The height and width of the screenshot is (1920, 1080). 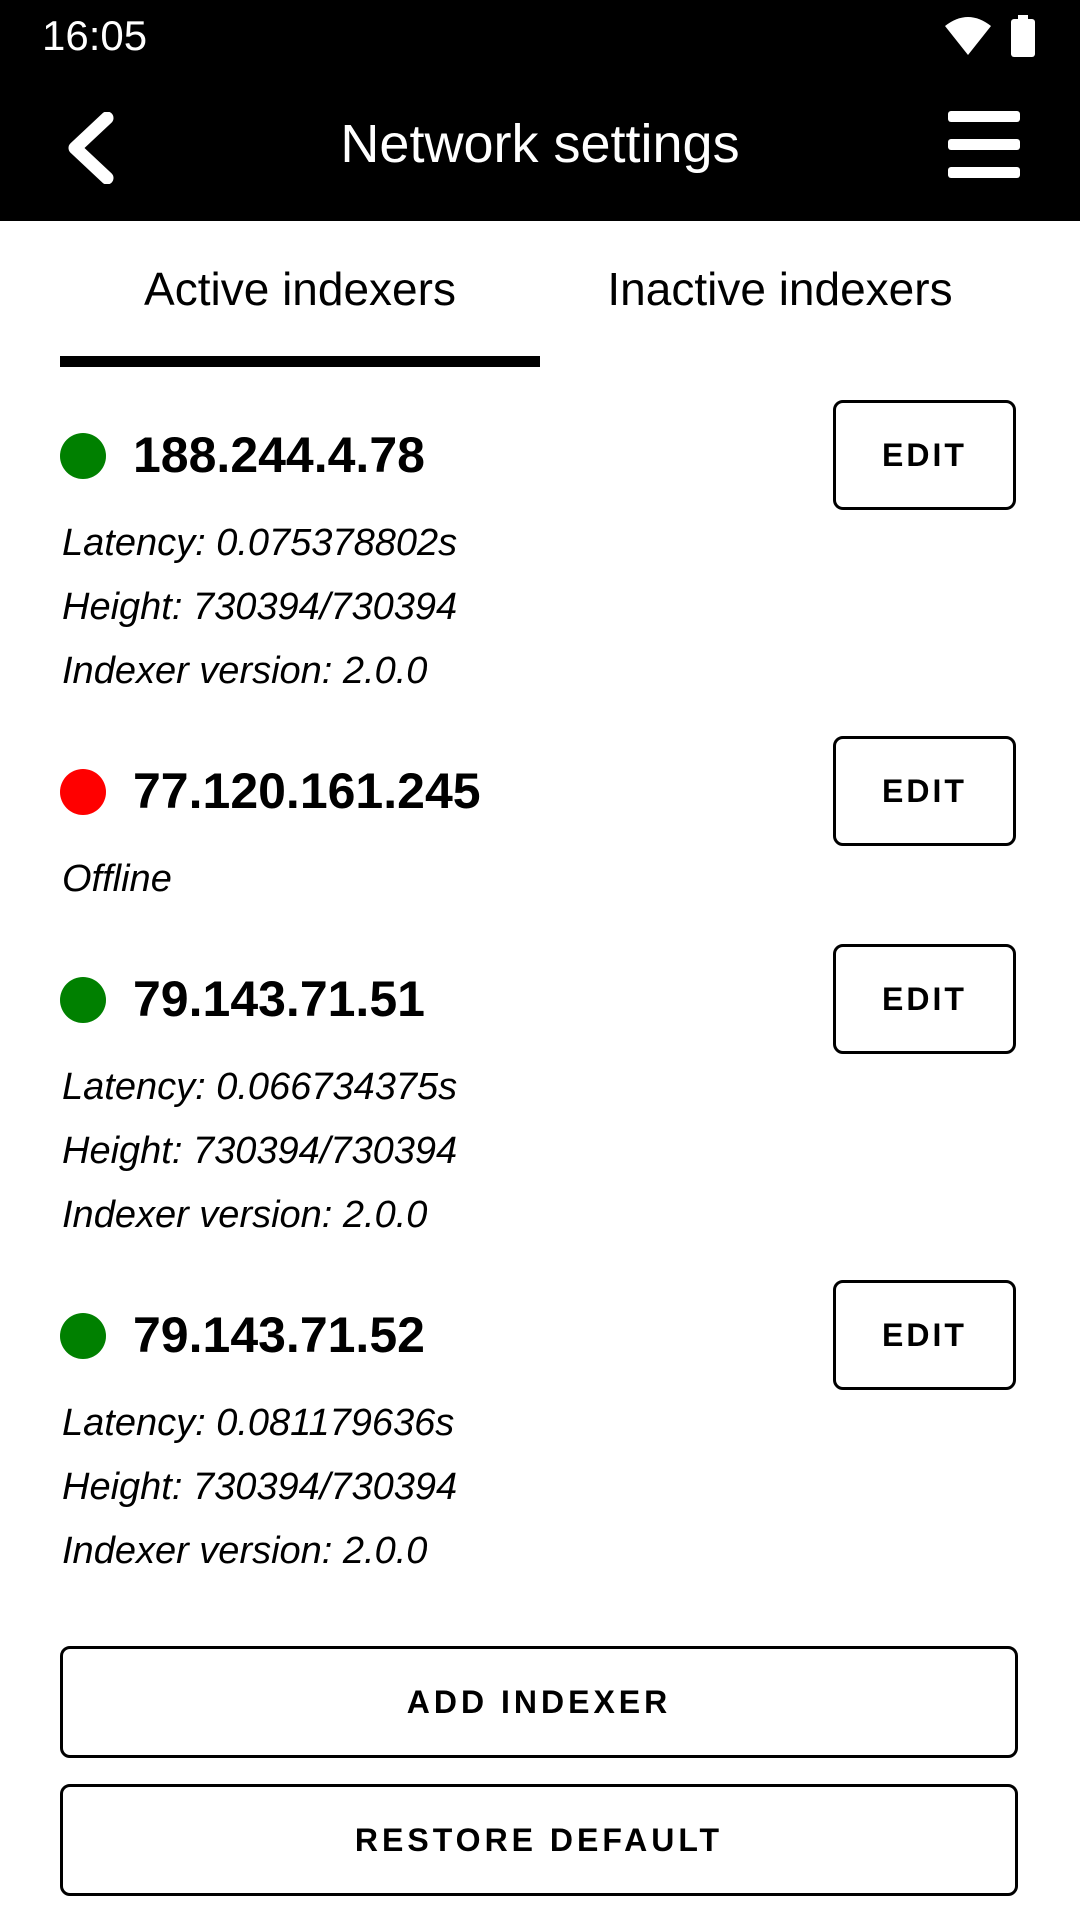 I want to click on app-bar: Network settings, so click(x=540, y=148).